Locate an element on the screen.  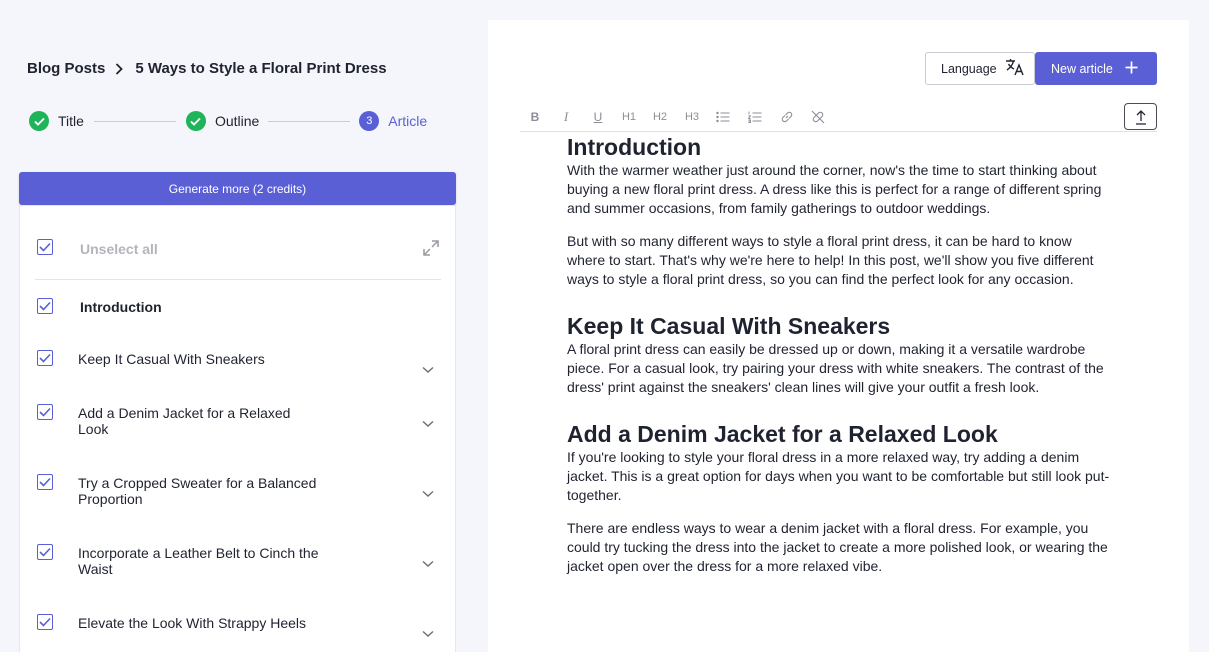
underline-icon: U is located at coordinates (598, 117).